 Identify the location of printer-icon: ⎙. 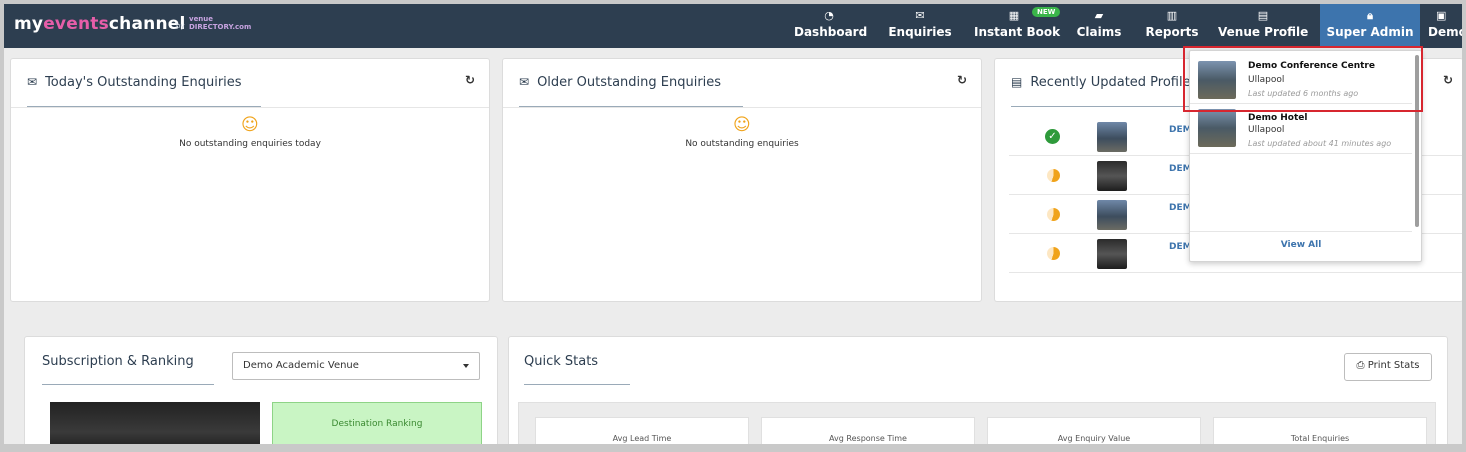
(1360, 365).